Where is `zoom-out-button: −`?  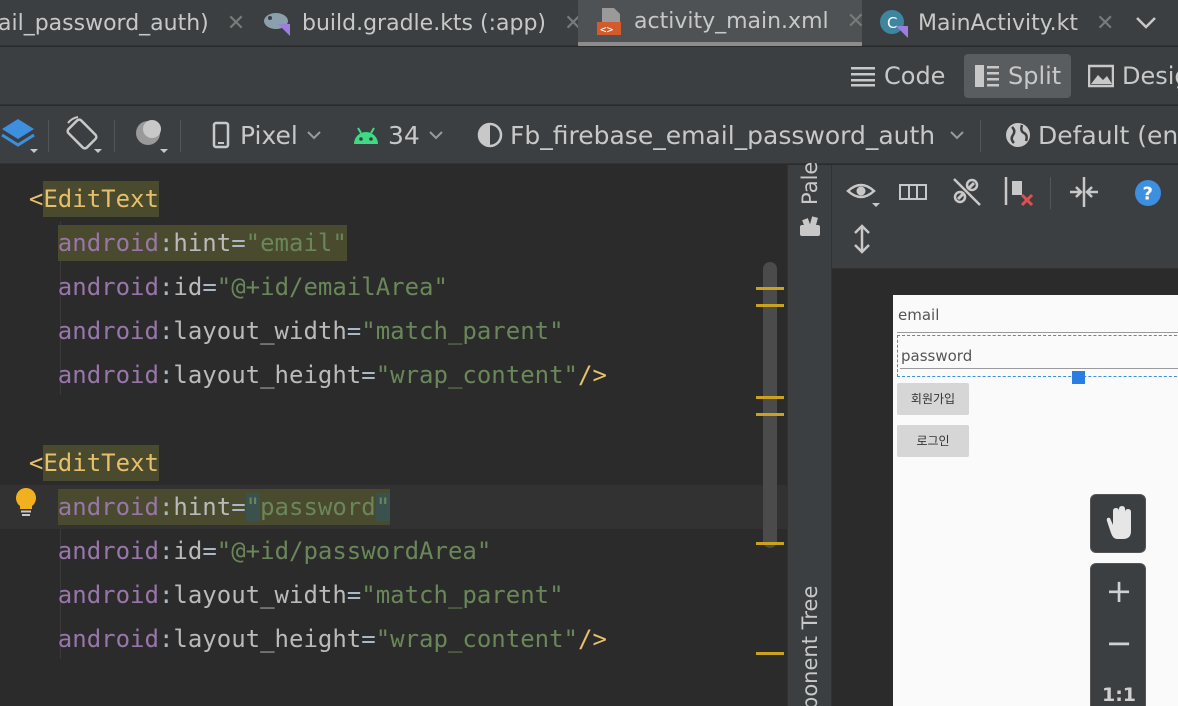
zoom-out-button: − is located at coordinates (1119, 643).